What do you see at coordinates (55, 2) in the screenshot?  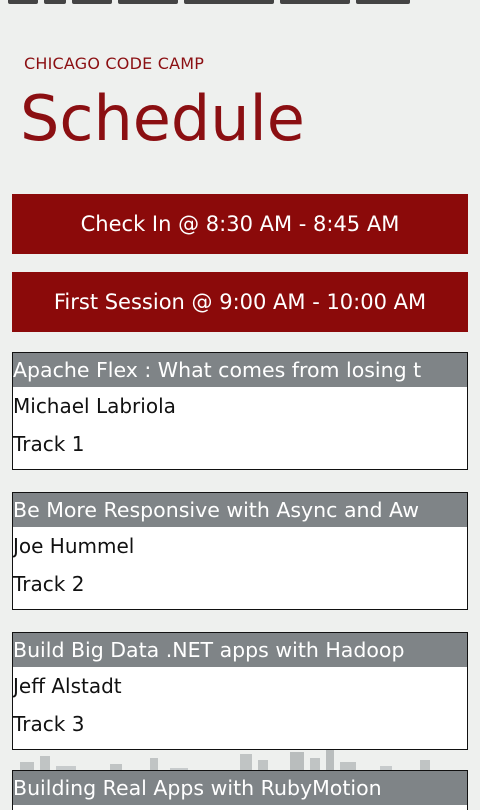 I see `network-icon` at bounding box center [55, 2].